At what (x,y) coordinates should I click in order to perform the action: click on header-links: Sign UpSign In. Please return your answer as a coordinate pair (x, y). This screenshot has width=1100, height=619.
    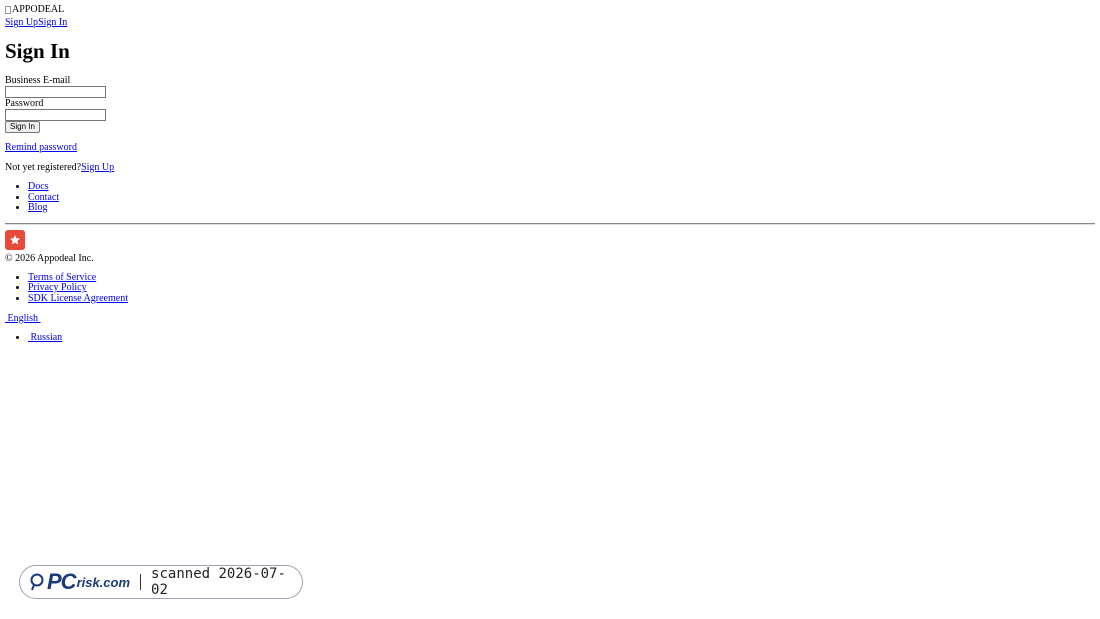
    Looking at the image, I should click on (550, 22).